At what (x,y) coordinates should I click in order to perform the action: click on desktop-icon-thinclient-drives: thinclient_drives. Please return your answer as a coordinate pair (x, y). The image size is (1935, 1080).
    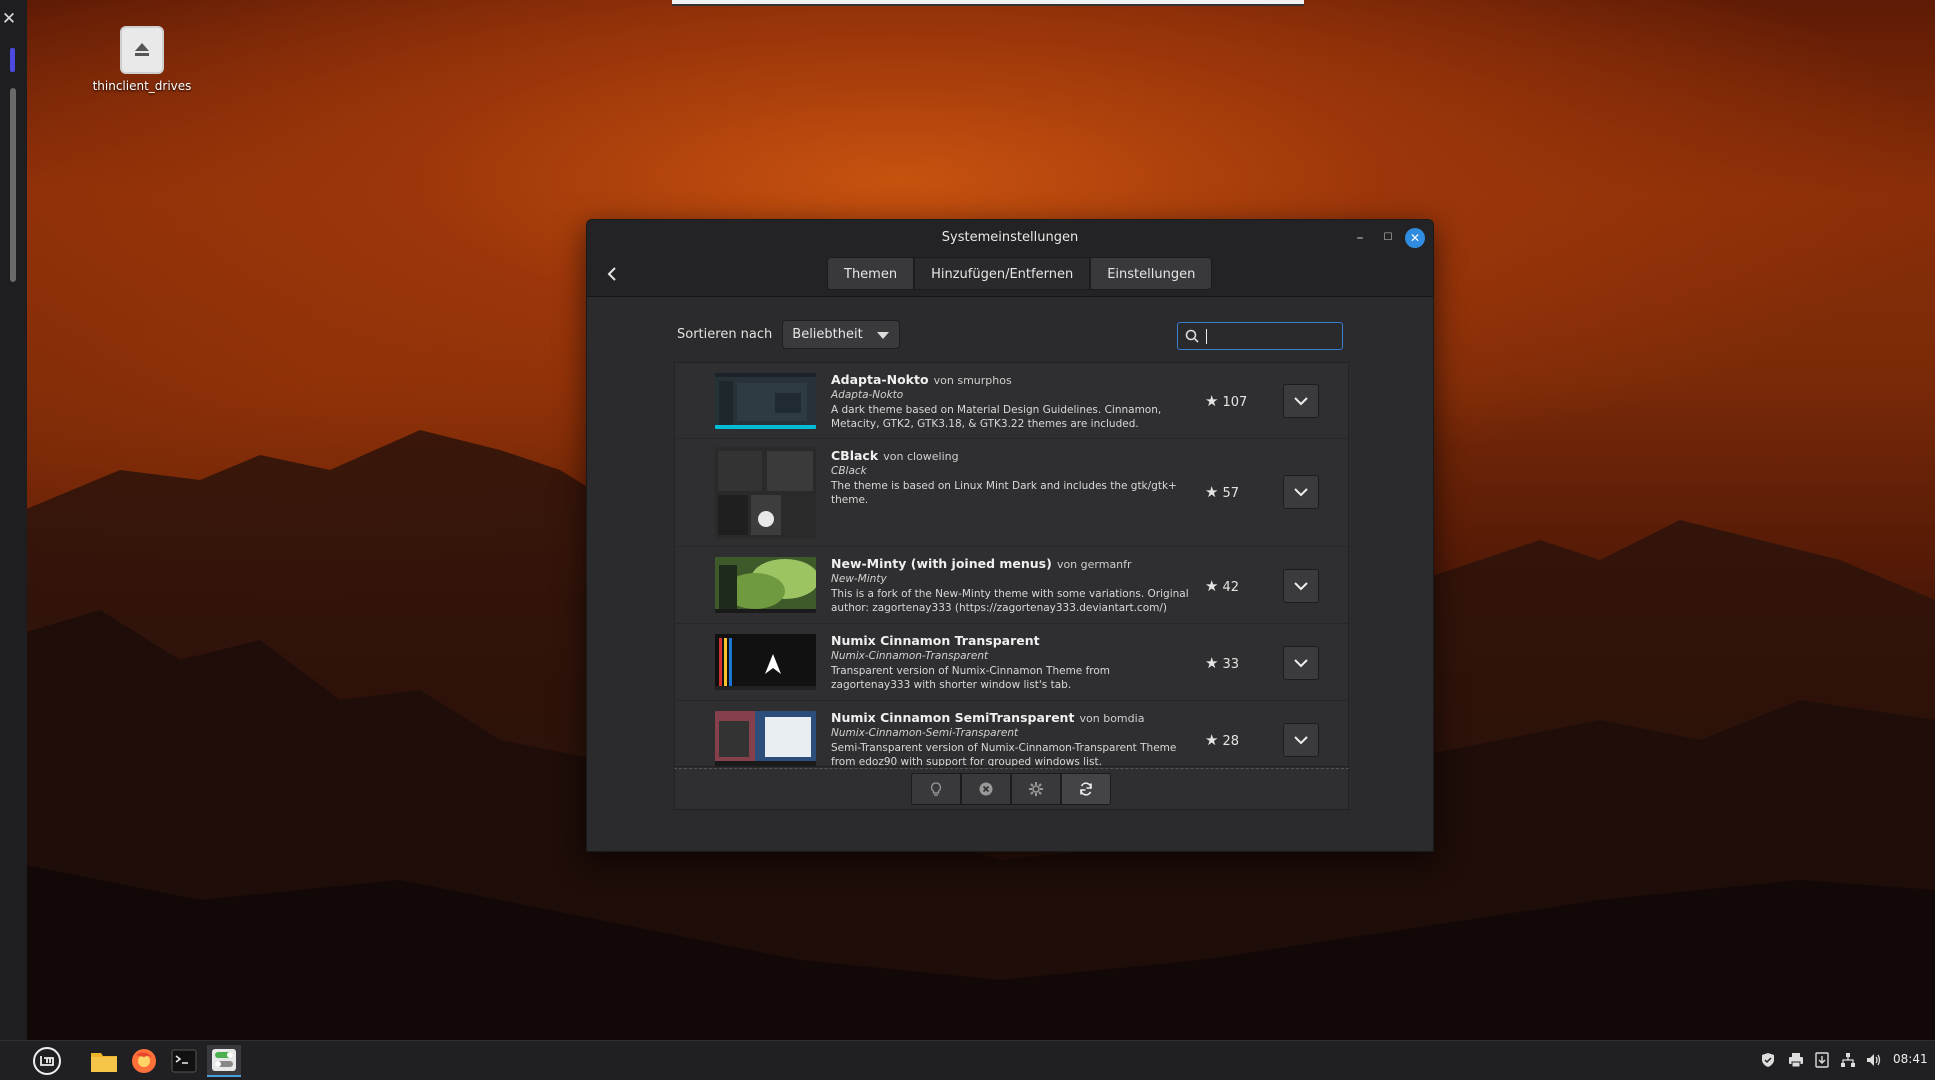
    Looking at the image, I should click on (142, 59).